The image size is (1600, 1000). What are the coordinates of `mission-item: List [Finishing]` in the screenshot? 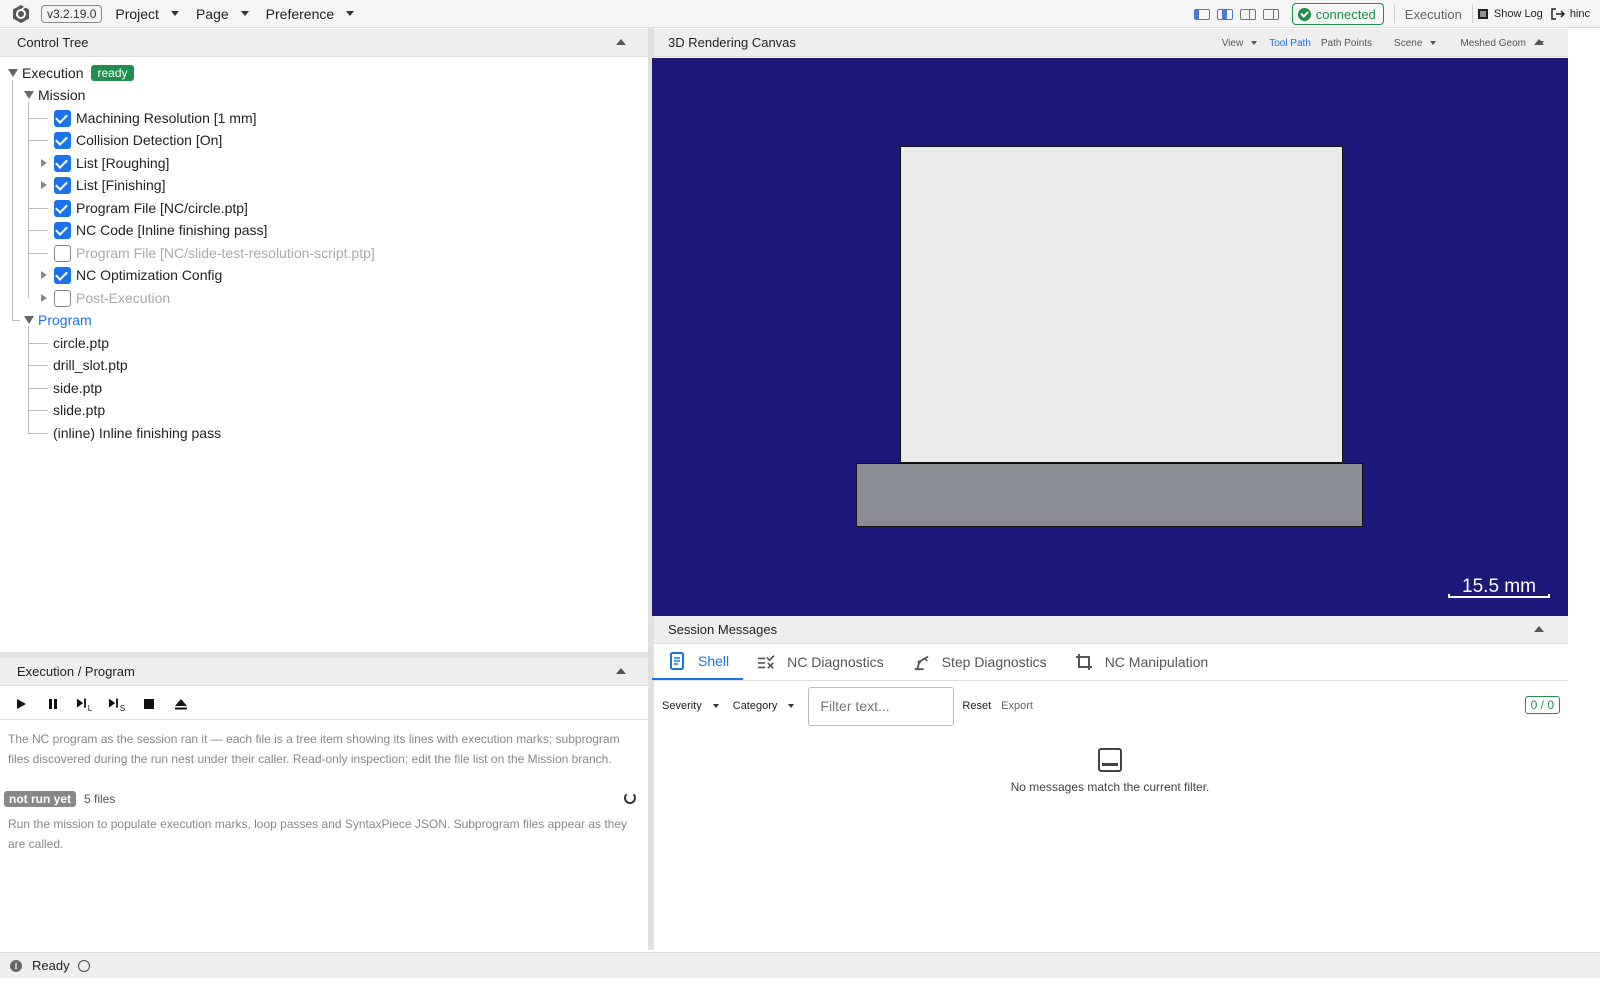 It's located at (103, 185).